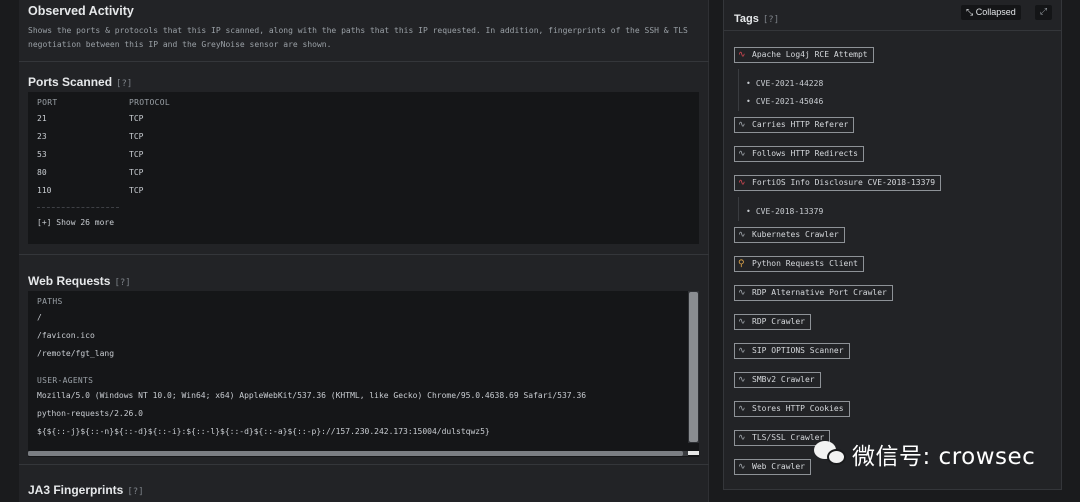  I want to click on cve-item: CVE-2018-13379, so click(784, 211).